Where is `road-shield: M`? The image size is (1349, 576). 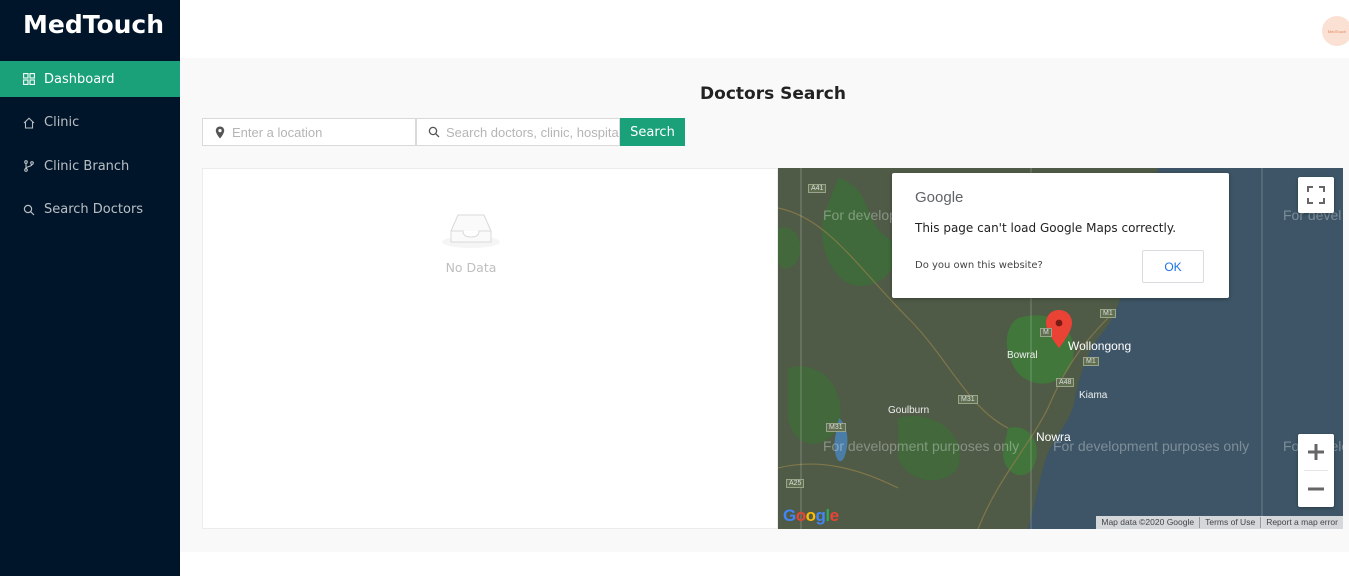 road-shield: M is located at coordinates (1046, 332).